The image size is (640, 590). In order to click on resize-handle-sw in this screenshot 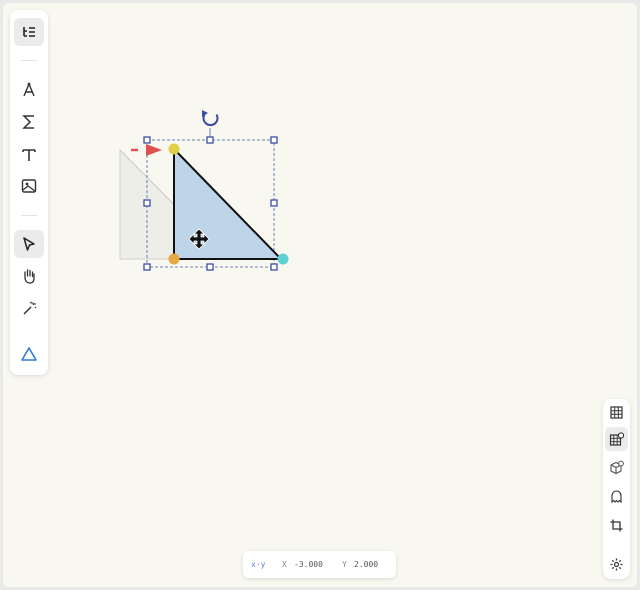, I will do `click(147, 267)`.